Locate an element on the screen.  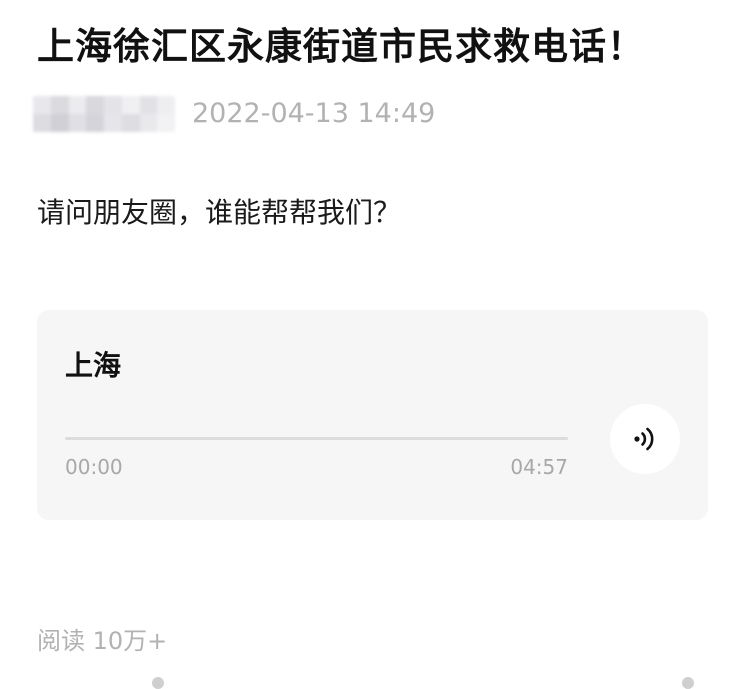
partial-icon-left is located at coordinates (158, 683).